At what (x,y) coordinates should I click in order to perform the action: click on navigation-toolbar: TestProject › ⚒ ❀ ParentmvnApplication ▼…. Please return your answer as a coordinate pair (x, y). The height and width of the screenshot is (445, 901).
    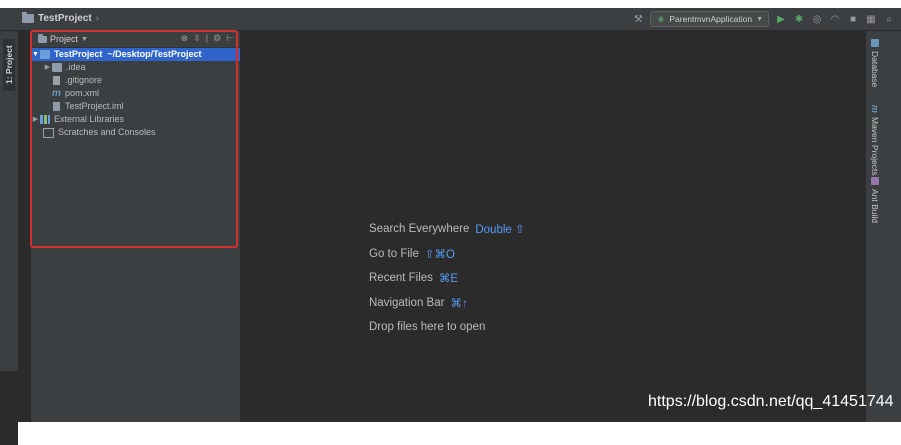
    Looking at the image, I should click on (450, 19).